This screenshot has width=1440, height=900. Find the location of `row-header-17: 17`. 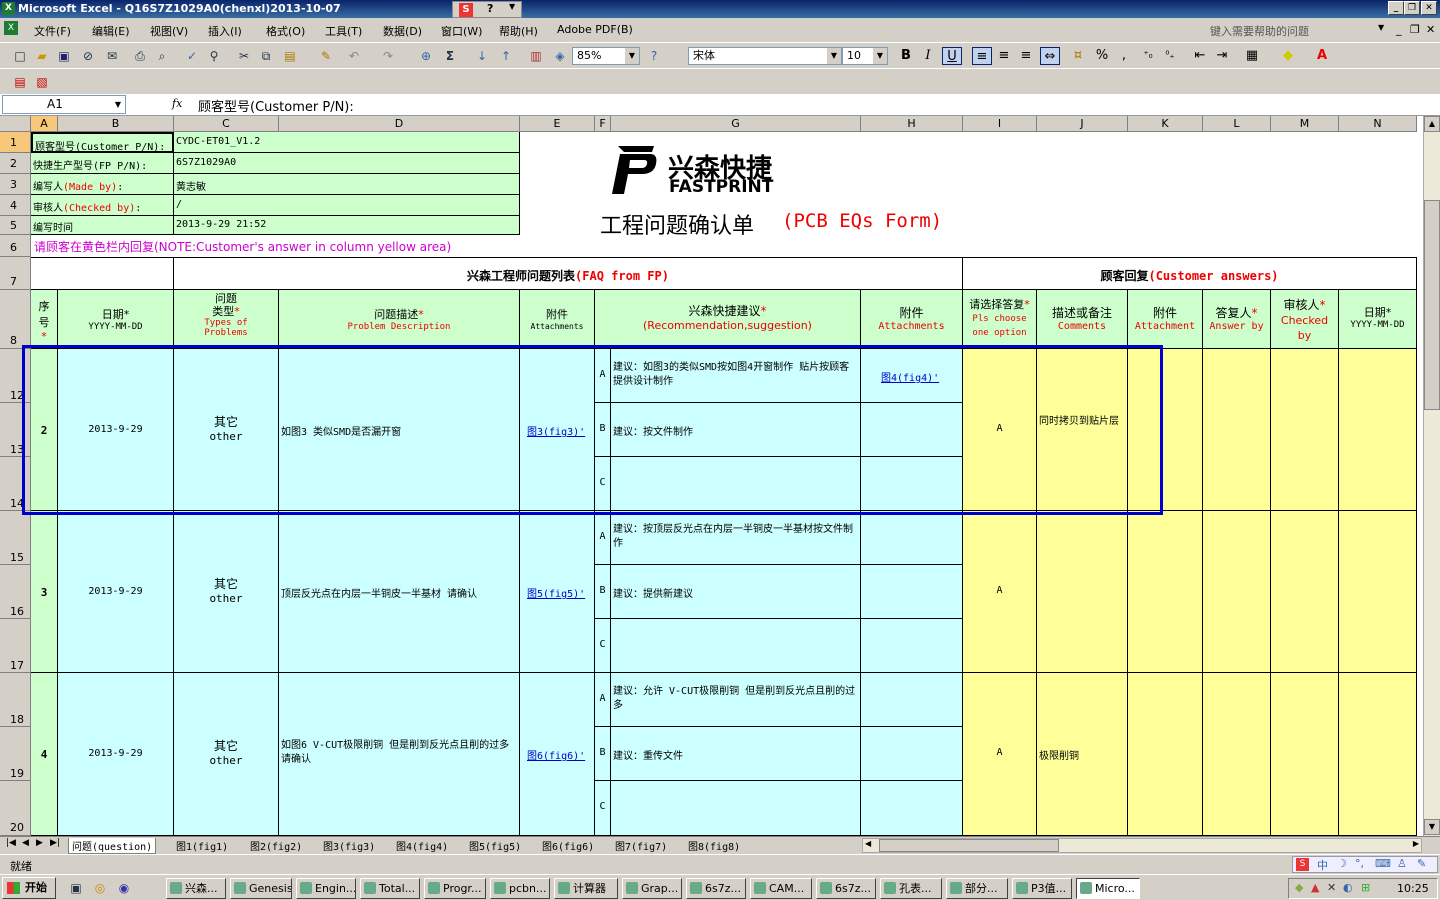

row-header-17: 17 is located at coordinates (15, 646).